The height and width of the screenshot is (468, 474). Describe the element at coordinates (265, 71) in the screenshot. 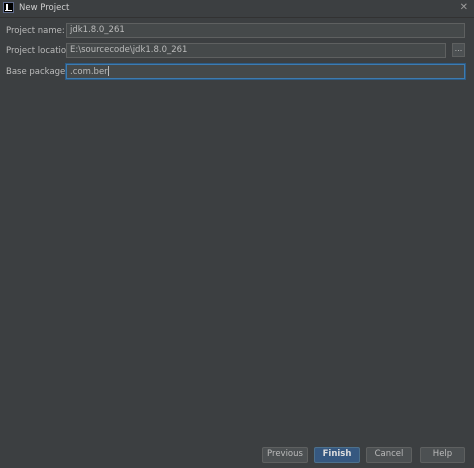

I see `base-package-input: .com.ber` at that location.